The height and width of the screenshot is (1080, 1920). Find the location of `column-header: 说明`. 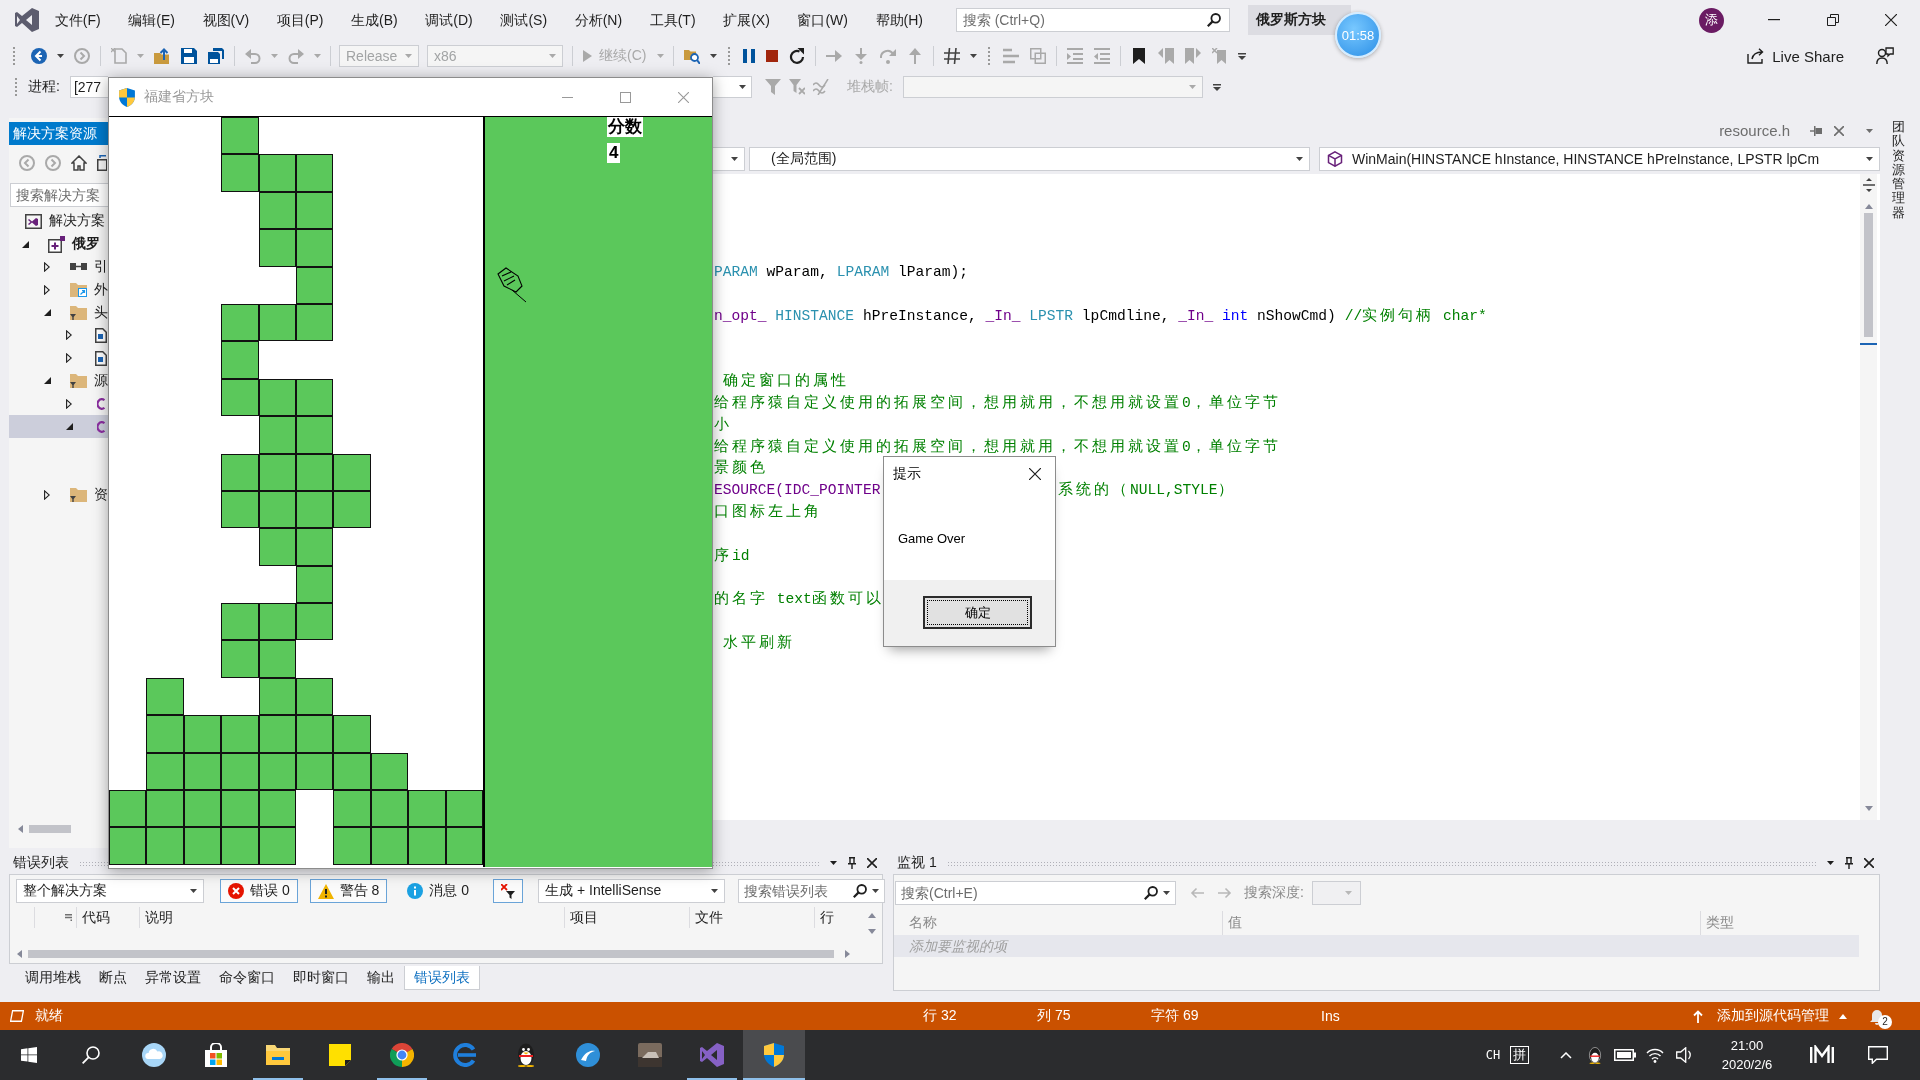

column-header: 说明 is located at coordinates (159, 917).